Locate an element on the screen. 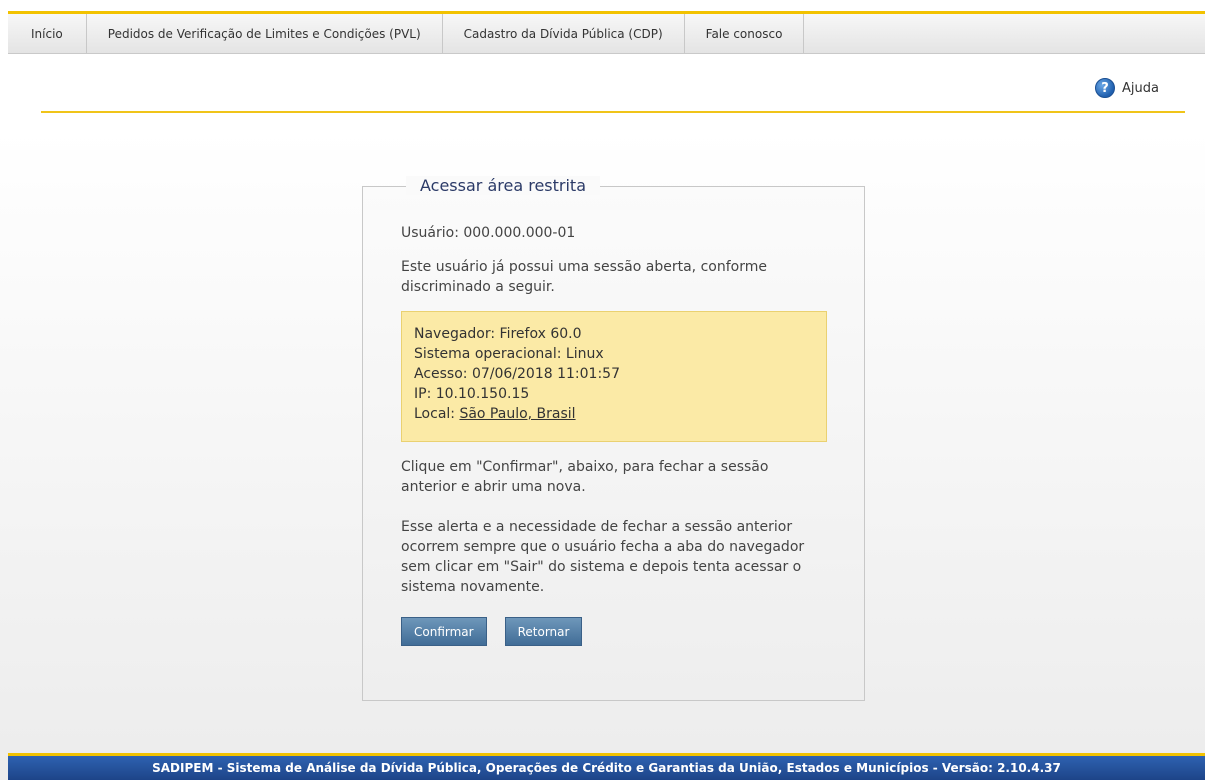  help-label: Ajuda is located at coordinates (1140, 88).